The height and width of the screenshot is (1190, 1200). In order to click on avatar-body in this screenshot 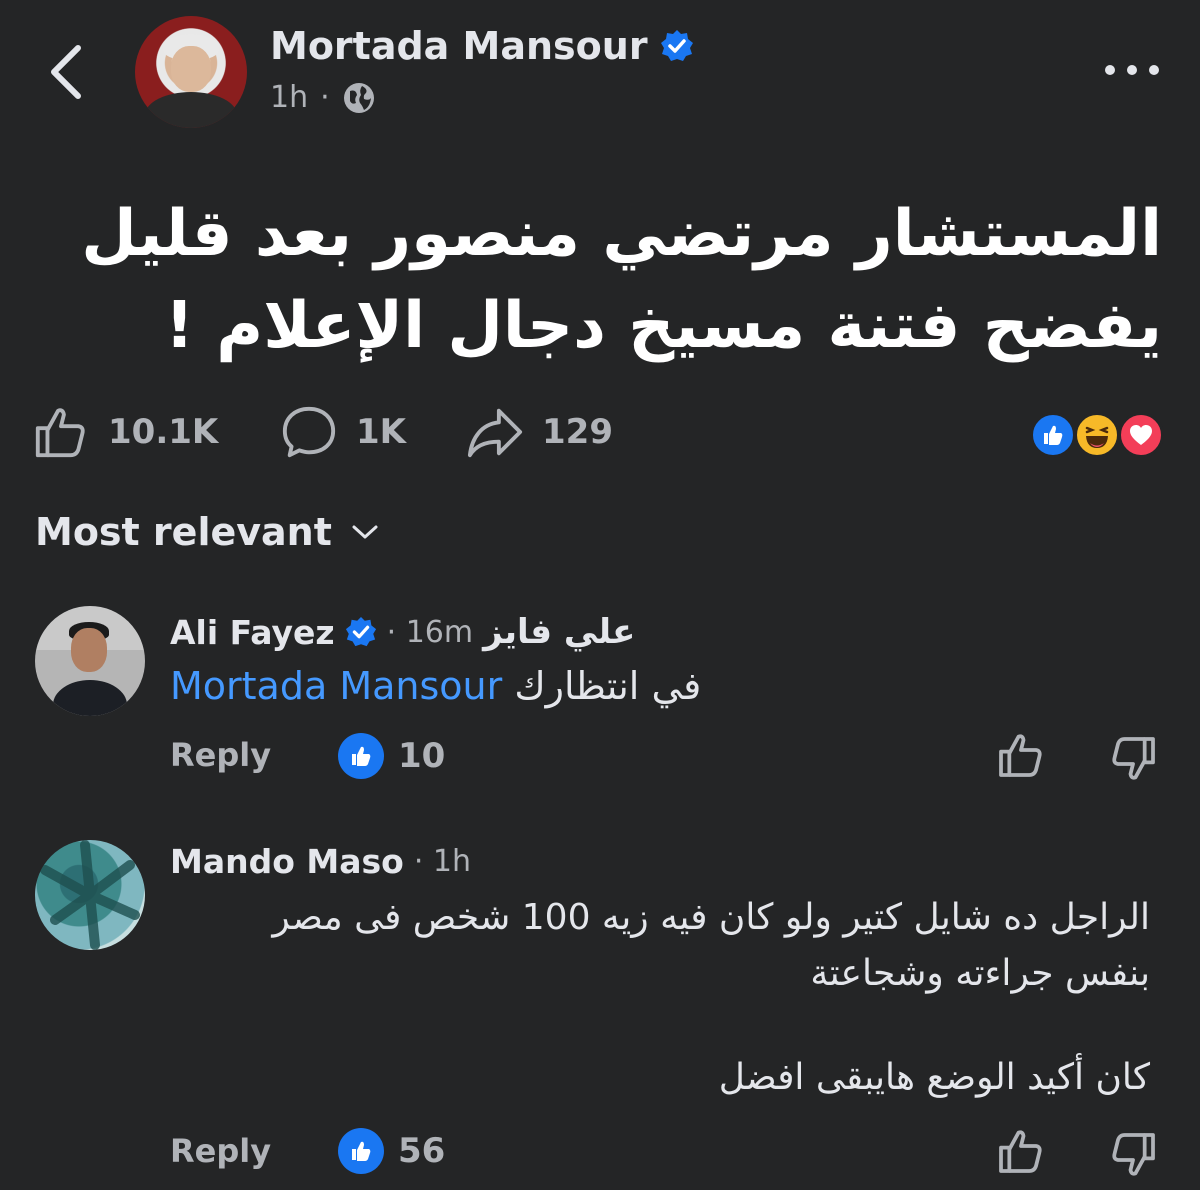, I will do `click(90, 698)`.